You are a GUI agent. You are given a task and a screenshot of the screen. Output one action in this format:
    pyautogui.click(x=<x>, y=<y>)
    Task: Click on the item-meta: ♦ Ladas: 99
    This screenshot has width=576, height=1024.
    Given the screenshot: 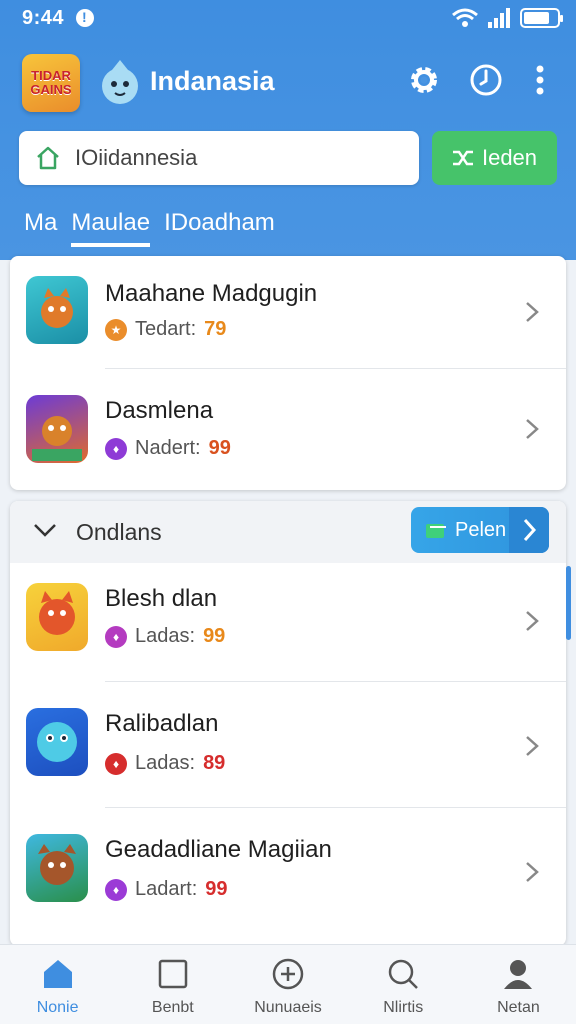 What is the action you would take?
    pyautogui.click(x=165, y=636)
    